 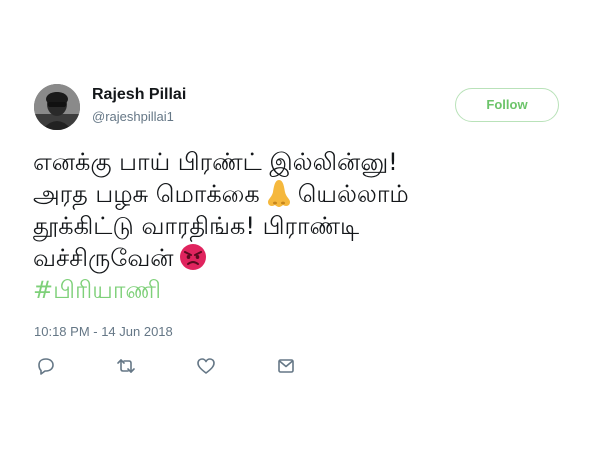 I want to click on tweet-line-2-end: யெல்லாம், so click(x=353, y=194).